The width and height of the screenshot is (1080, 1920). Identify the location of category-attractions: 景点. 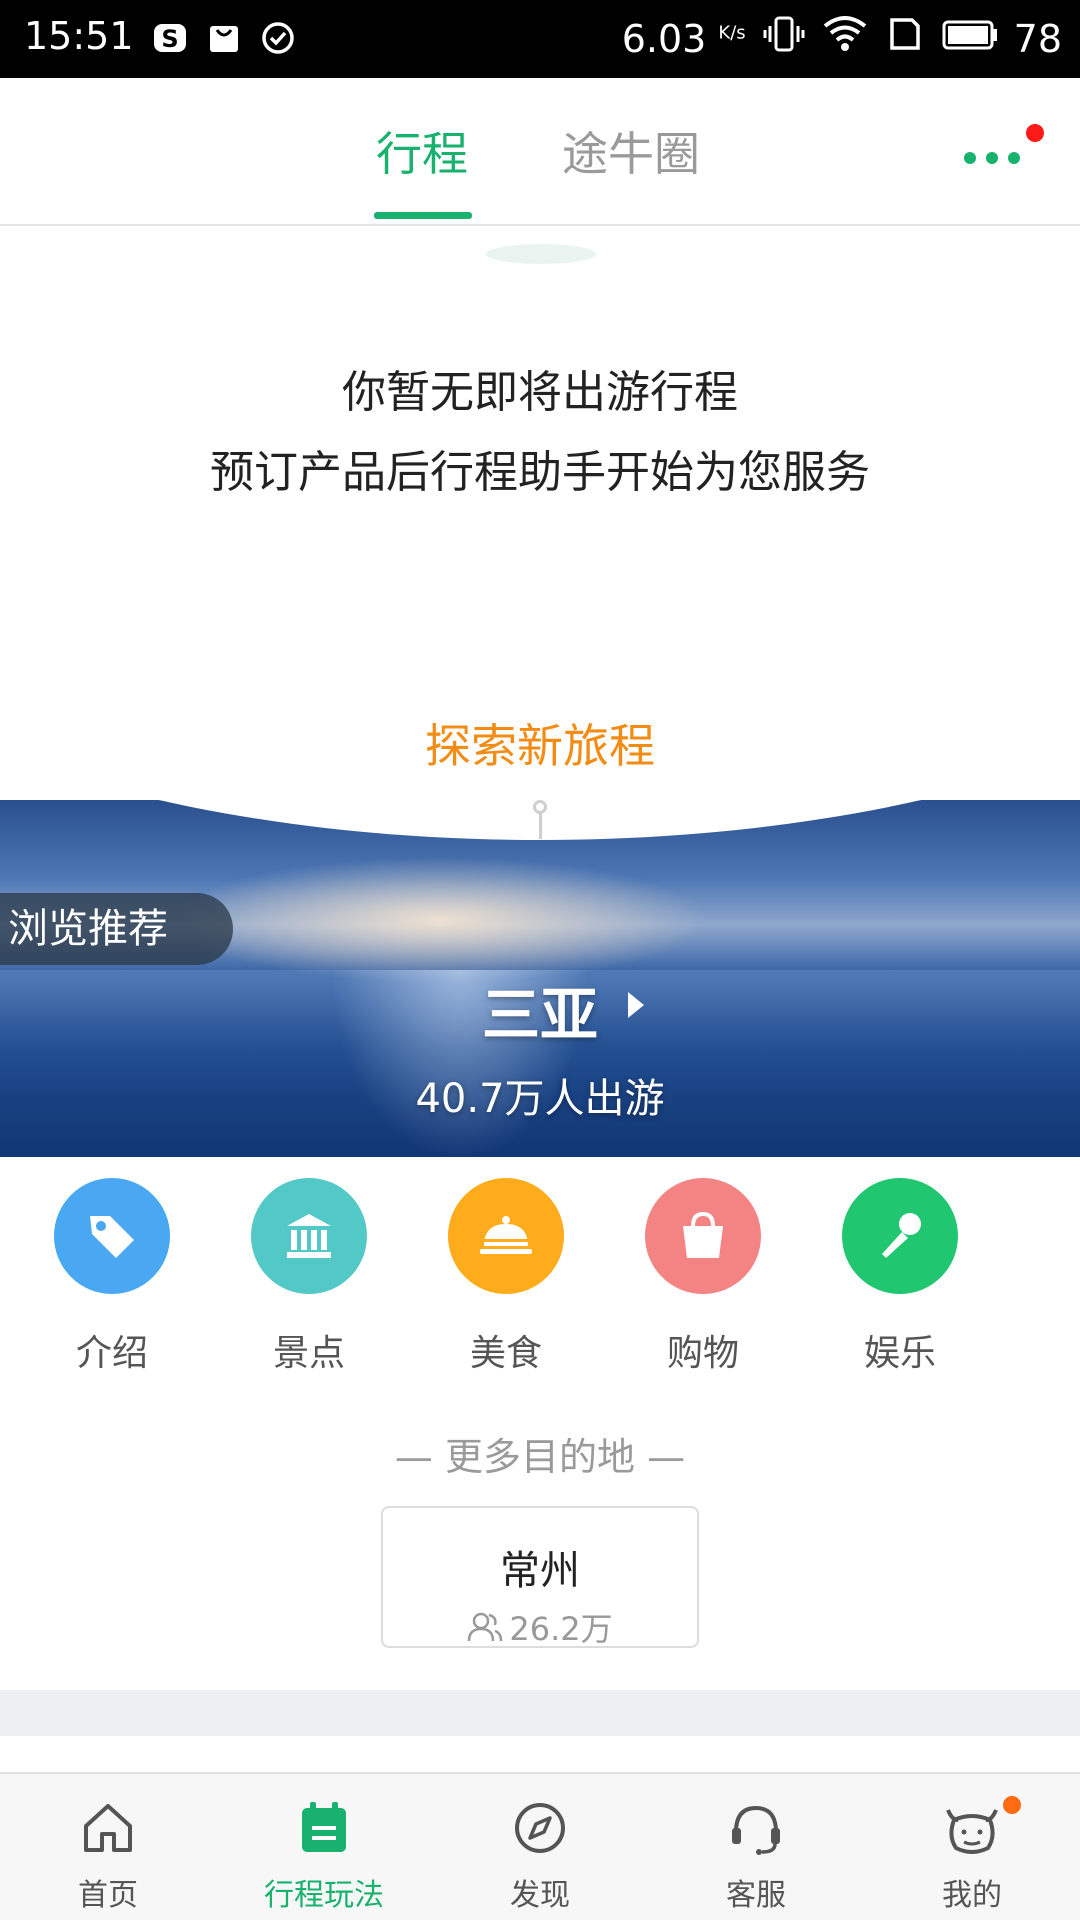
(309, 1277).